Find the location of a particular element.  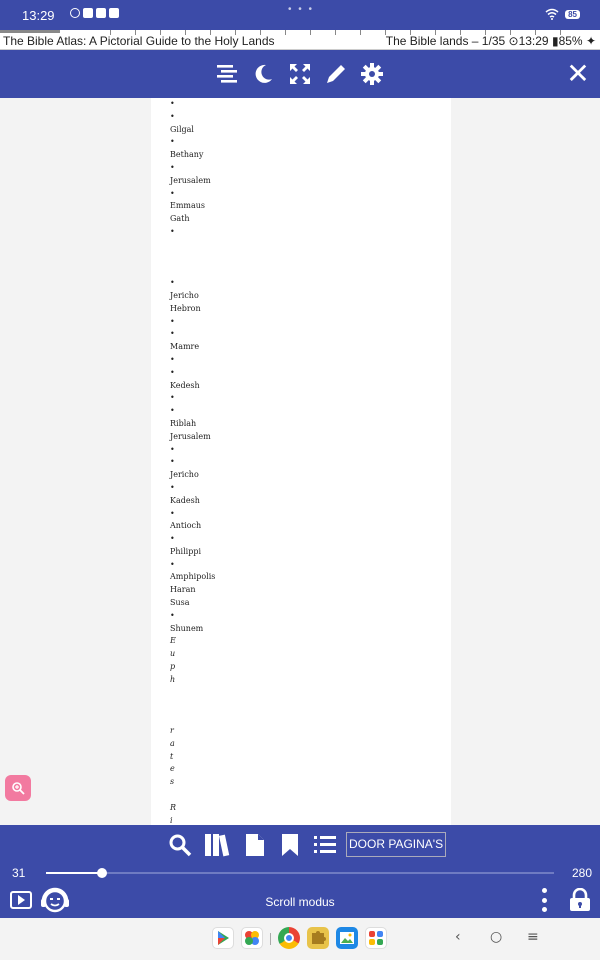

app-drawer-icon is located at coordinates (376, 938).